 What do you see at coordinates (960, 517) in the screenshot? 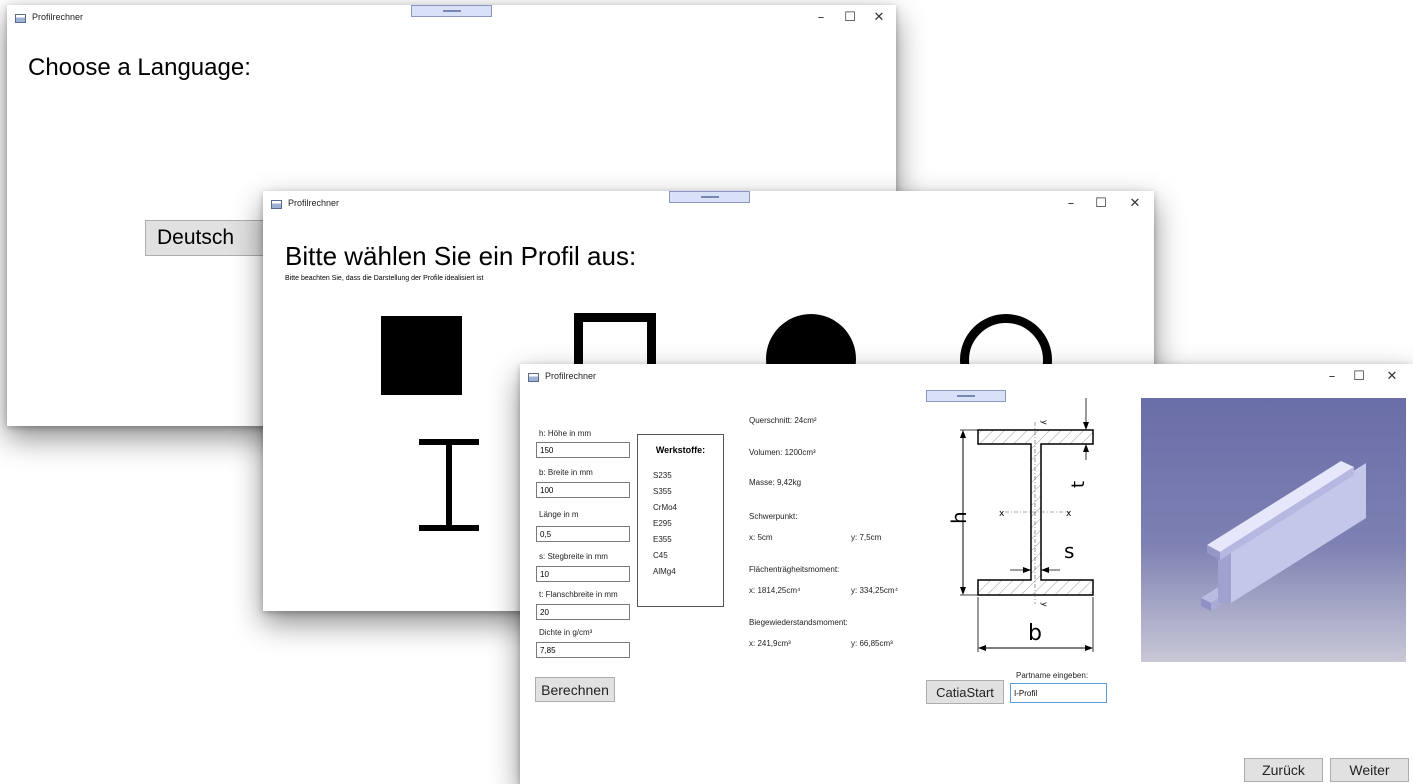
I see `height-dimension-label: h` at bounding box center [960, 517].